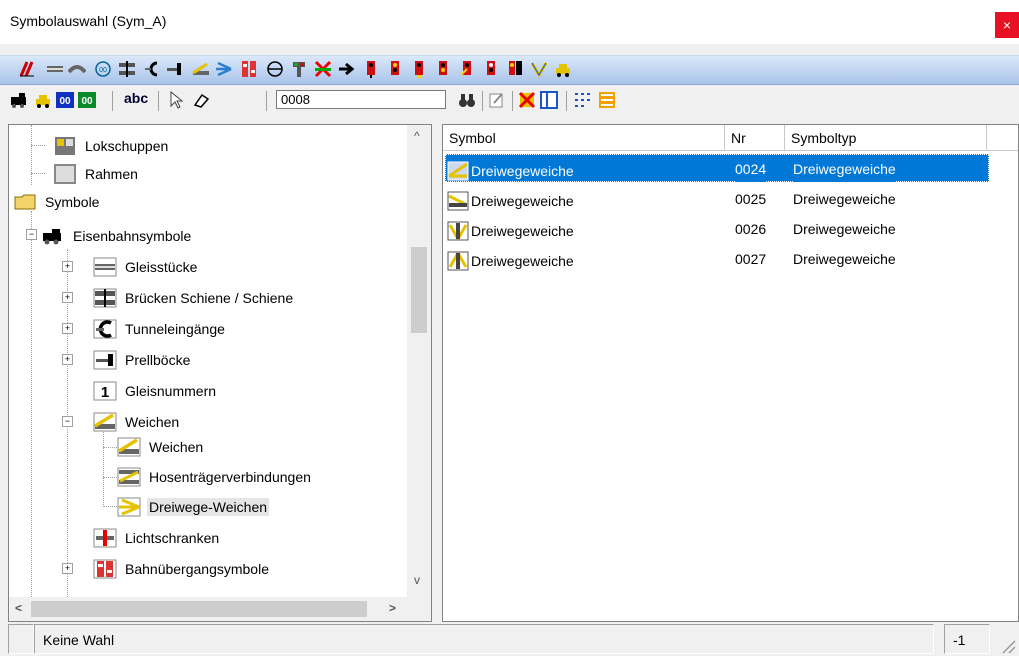 The width and height of the screenshot is (1019, 656). Describe the element at coordinates (751, 229) in the screenshot. I see `nr-cell: 0026` at that location.